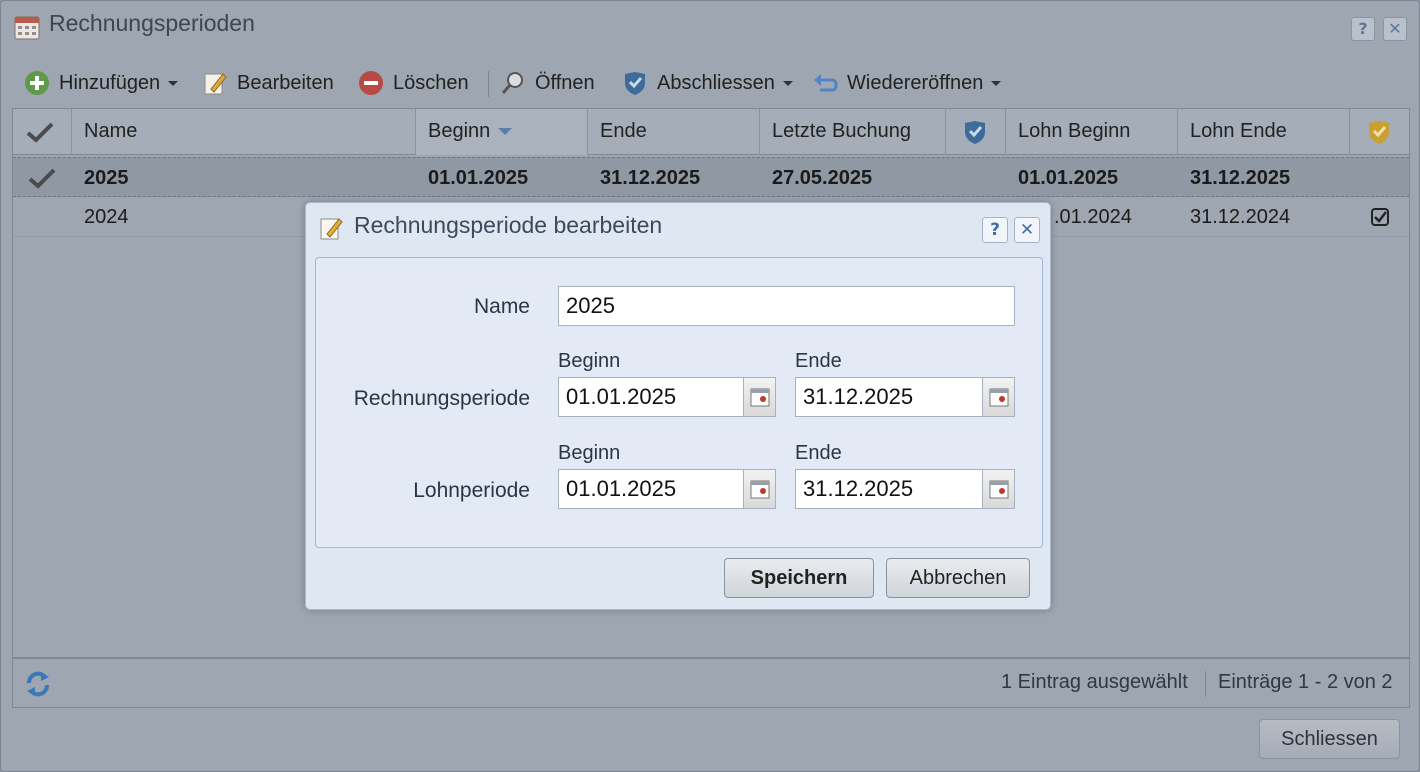  What do you see at coordinates (285, 82) in the screenshot?
I see `edit-label: Bearbeiten` at bounding box center [285, 82].